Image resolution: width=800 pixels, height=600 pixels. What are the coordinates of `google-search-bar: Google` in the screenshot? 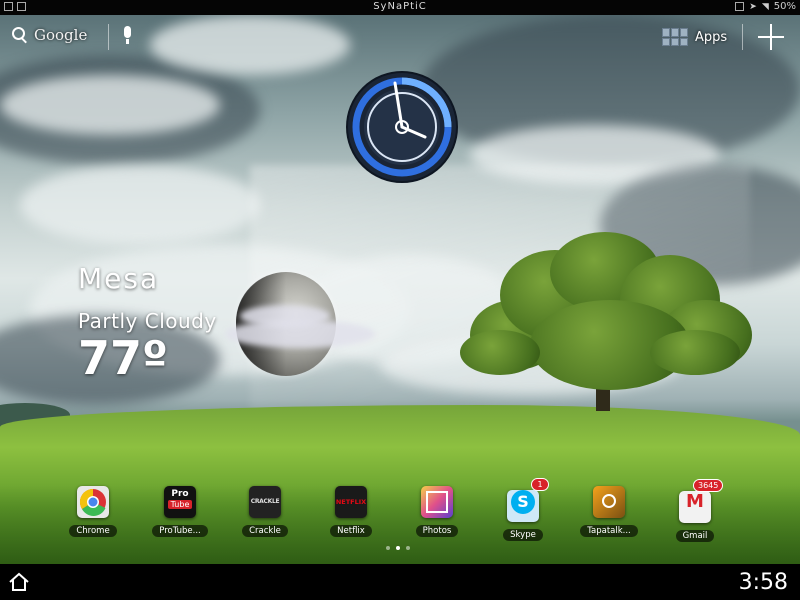 It's located at (49, 35).